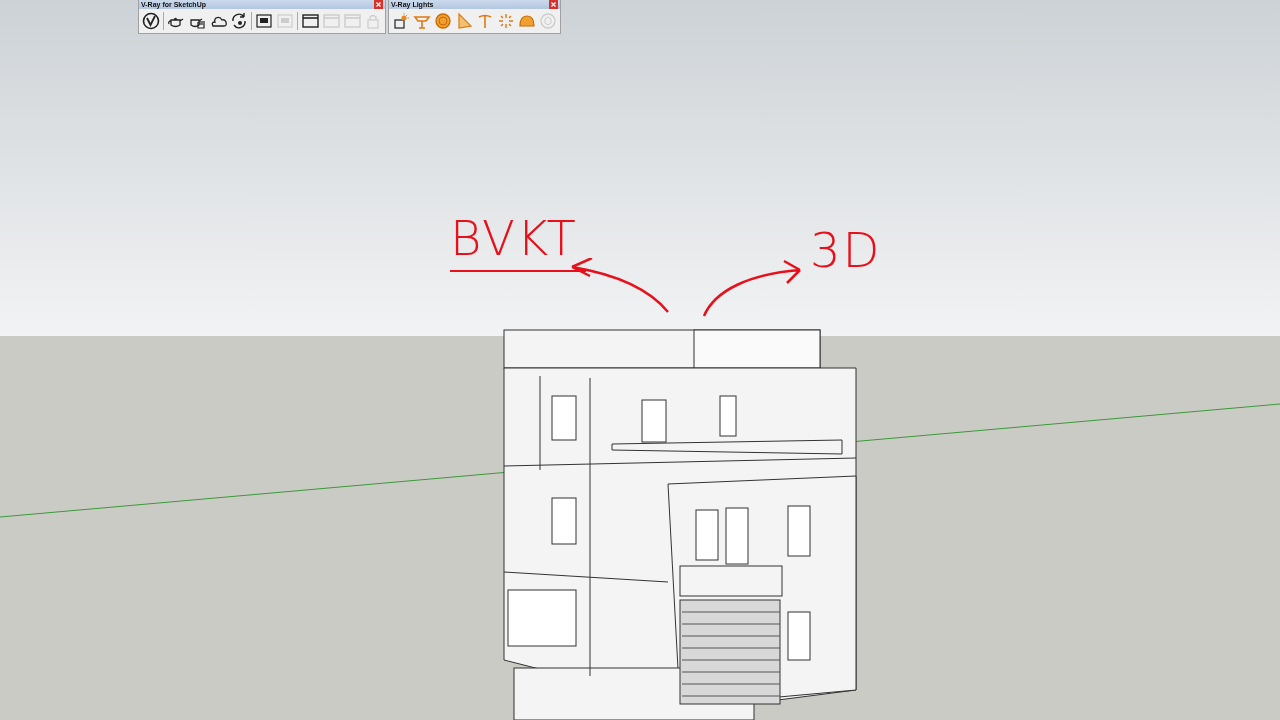  What do you see at coordinates (264, 21) in the screenshot?
I see `frame-buffer-icon` at bounding box center [264, 21].